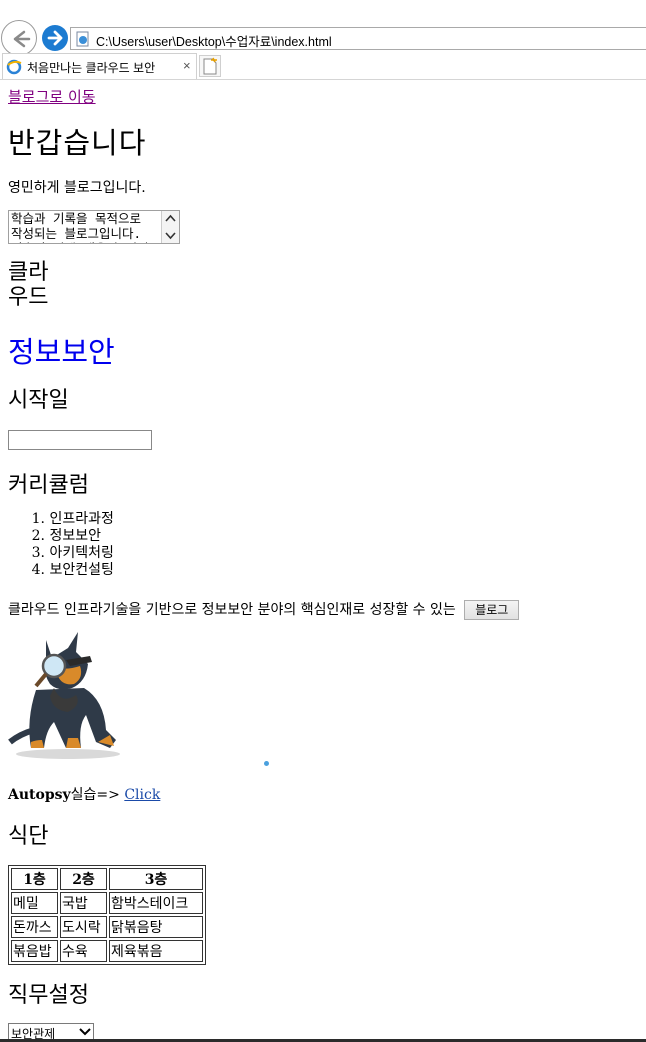  Describe the element at coordinates (72, 553) in the screenshot. I see `list-item: 3. 아키텍처링` at that location.